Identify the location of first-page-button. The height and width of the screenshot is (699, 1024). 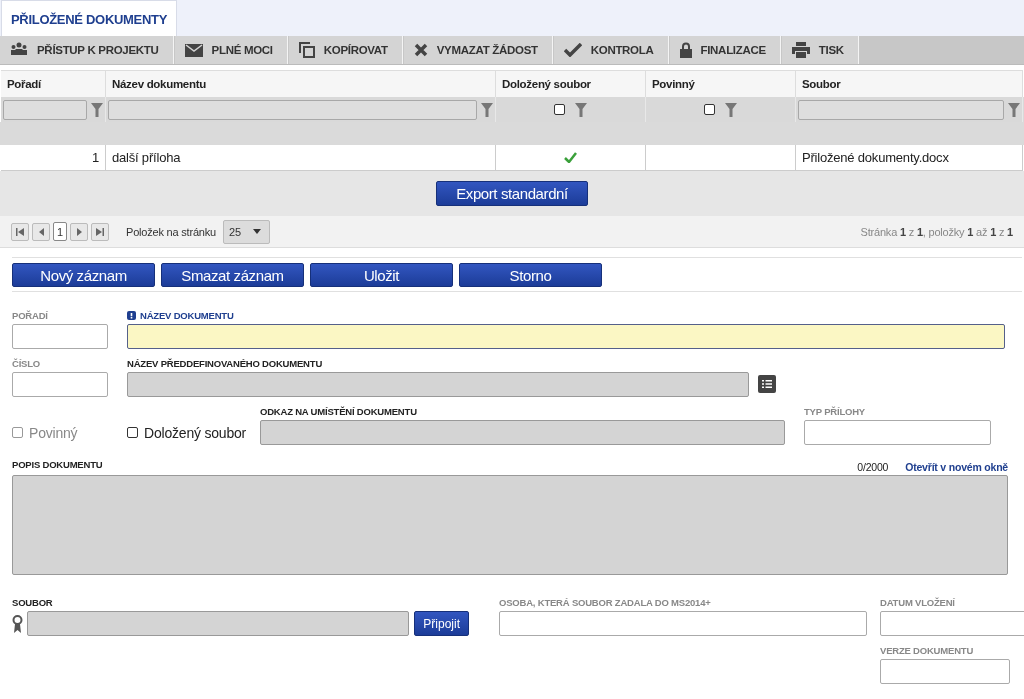
(20, 231).